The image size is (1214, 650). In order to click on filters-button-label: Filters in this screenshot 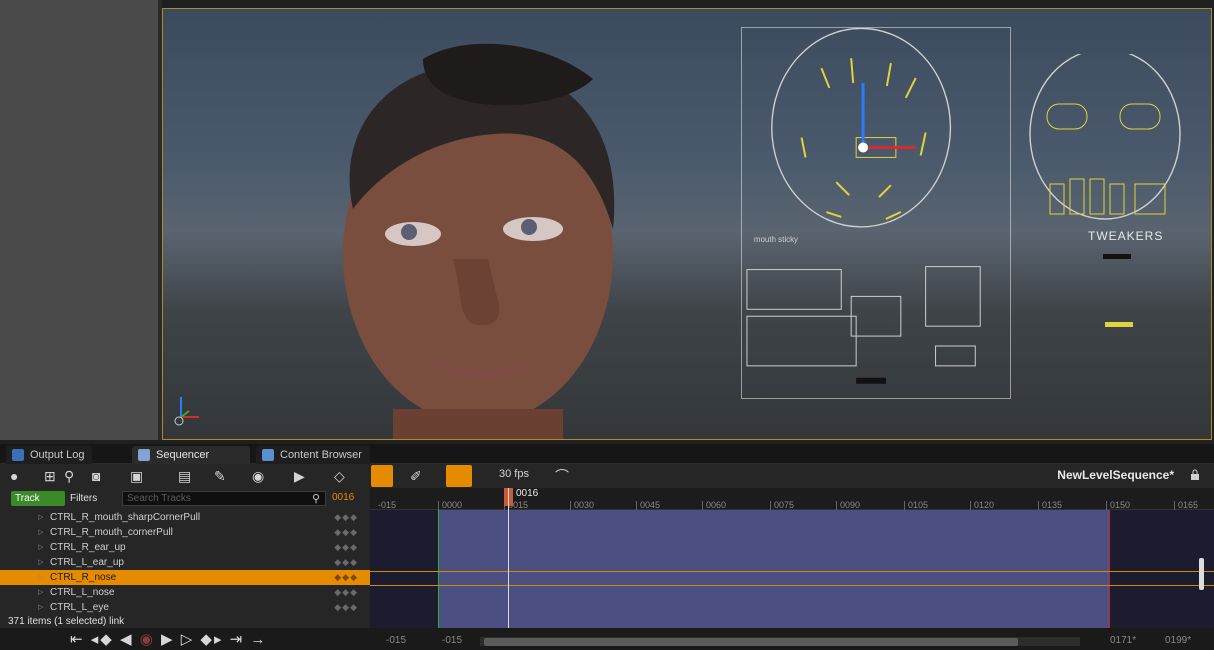, I will do `click(84, 498)`.